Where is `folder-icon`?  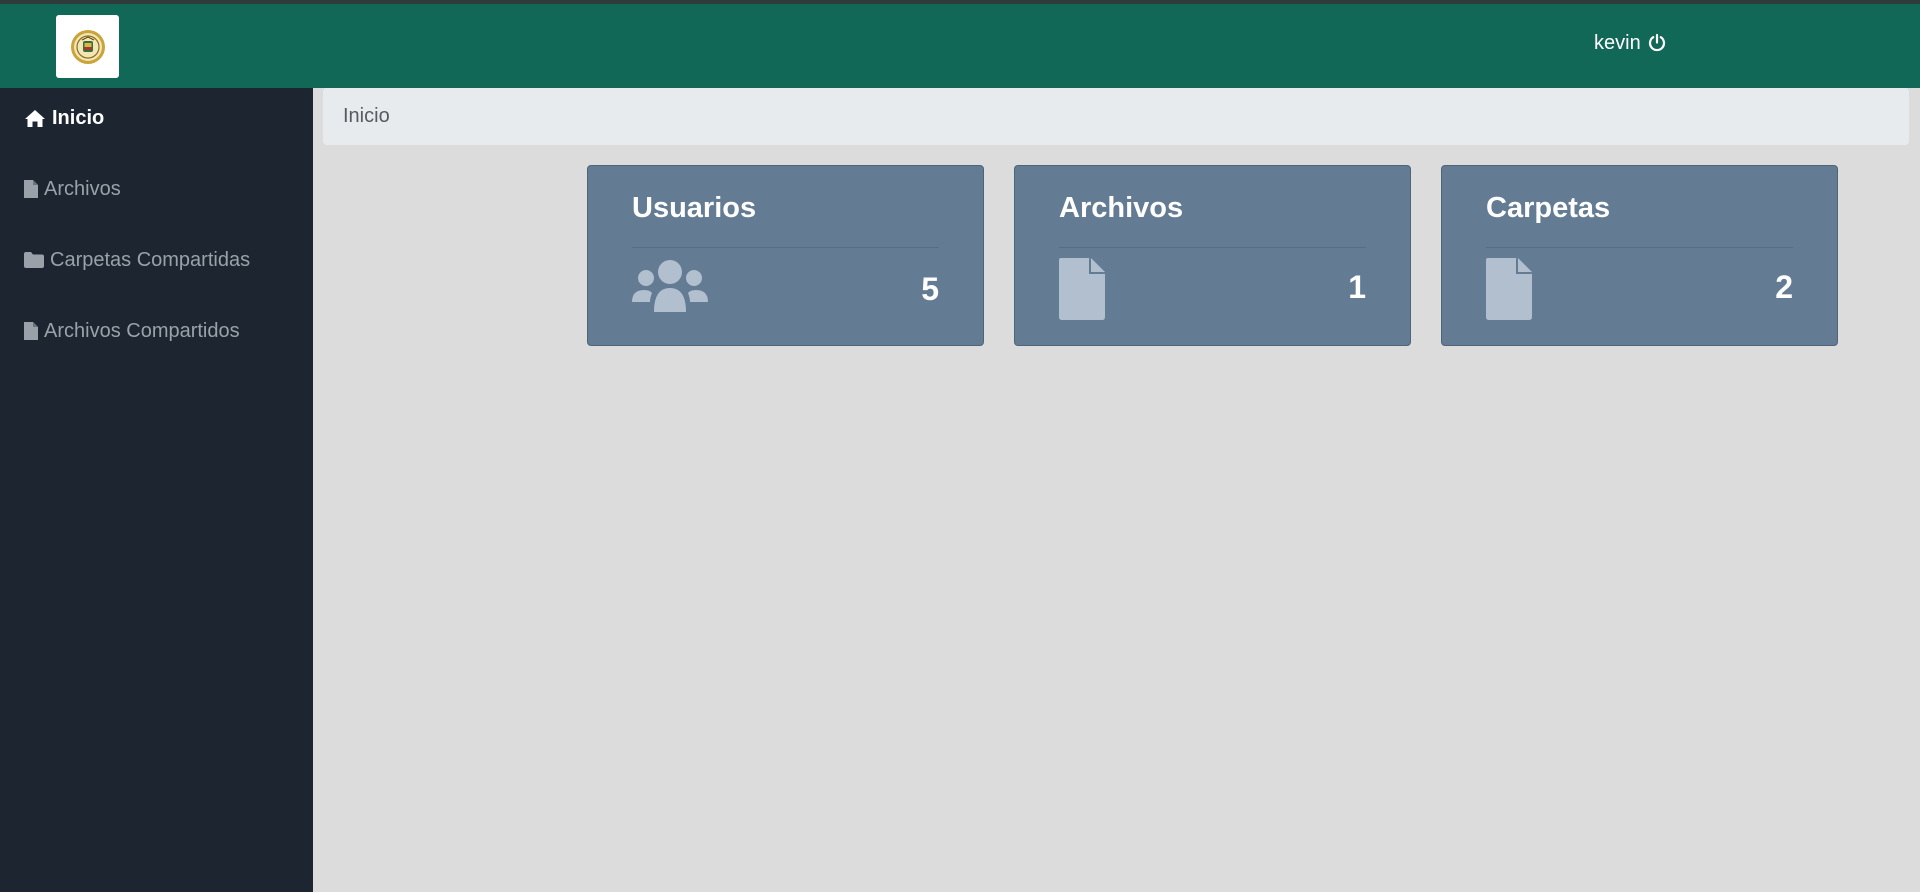 folder-icon is located at coordinates (34, 260).